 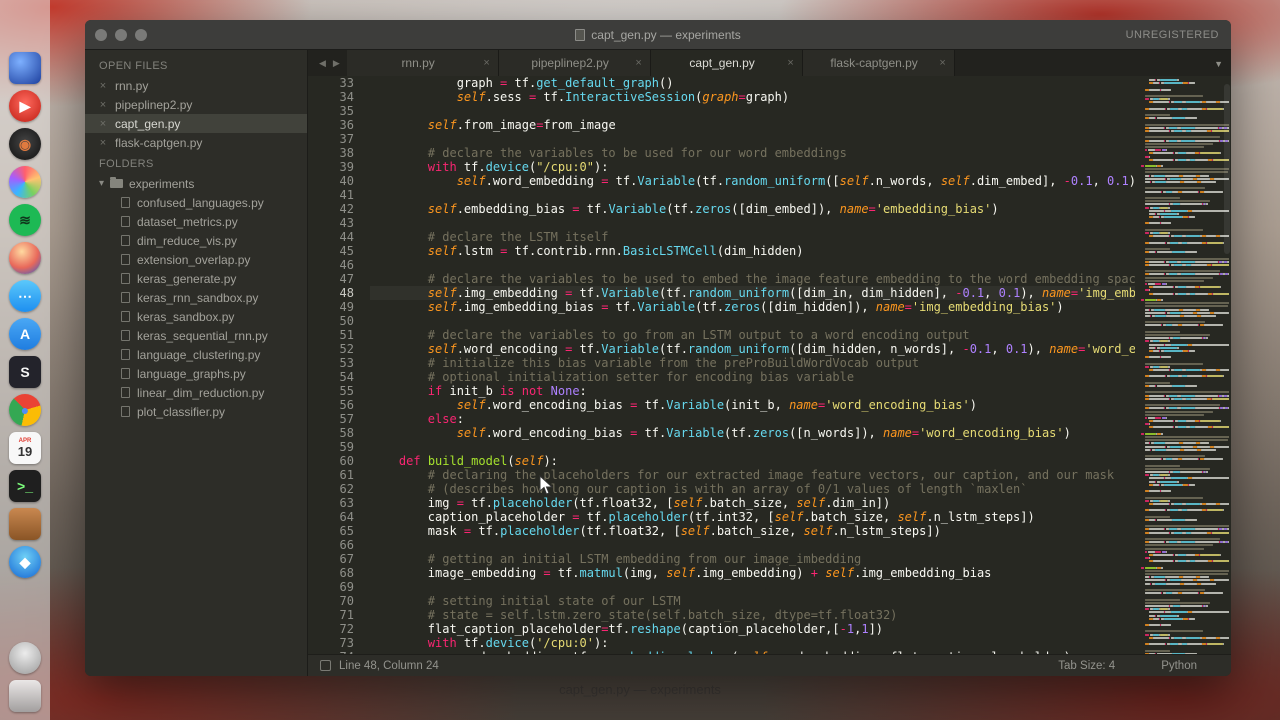 What do you see at coordinates (1227, 169) in the screenshot?
I see `scrollbar-thumb` at bounding box center [1227, 169].